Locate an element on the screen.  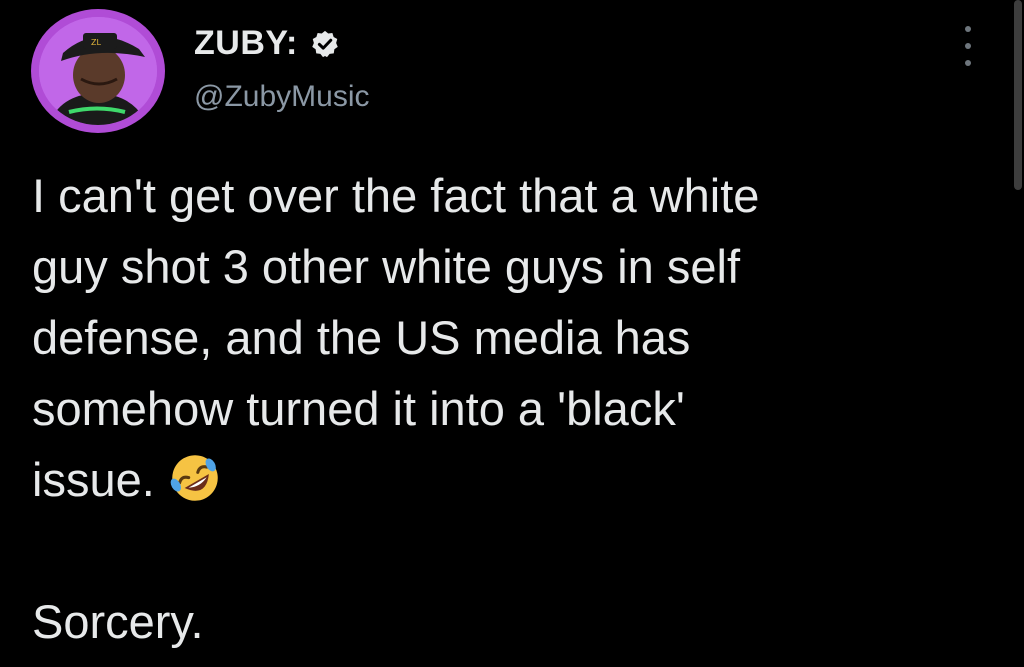
verified-badge-icon is located at coordinates (325, 43).